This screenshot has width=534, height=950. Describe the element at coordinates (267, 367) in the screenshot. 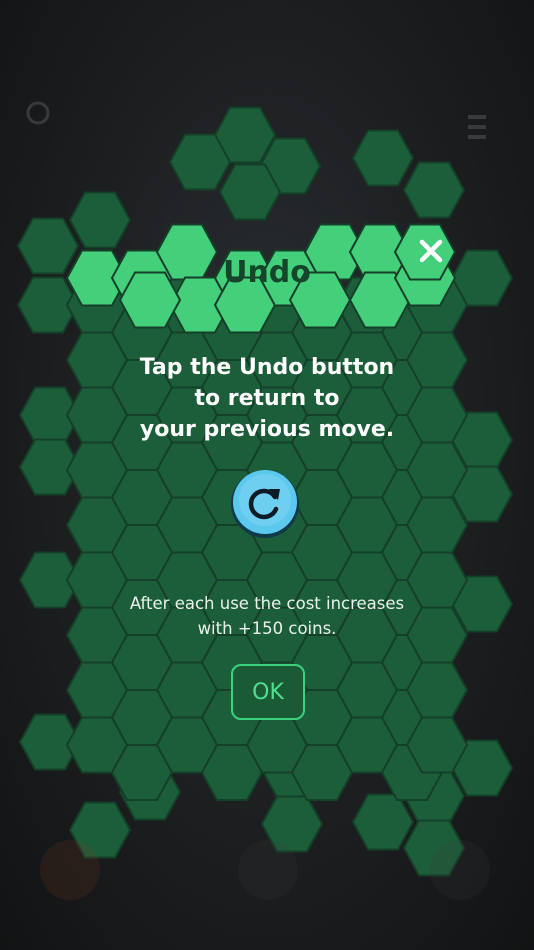

I see `message-line: Tap the Undo button` at that location.